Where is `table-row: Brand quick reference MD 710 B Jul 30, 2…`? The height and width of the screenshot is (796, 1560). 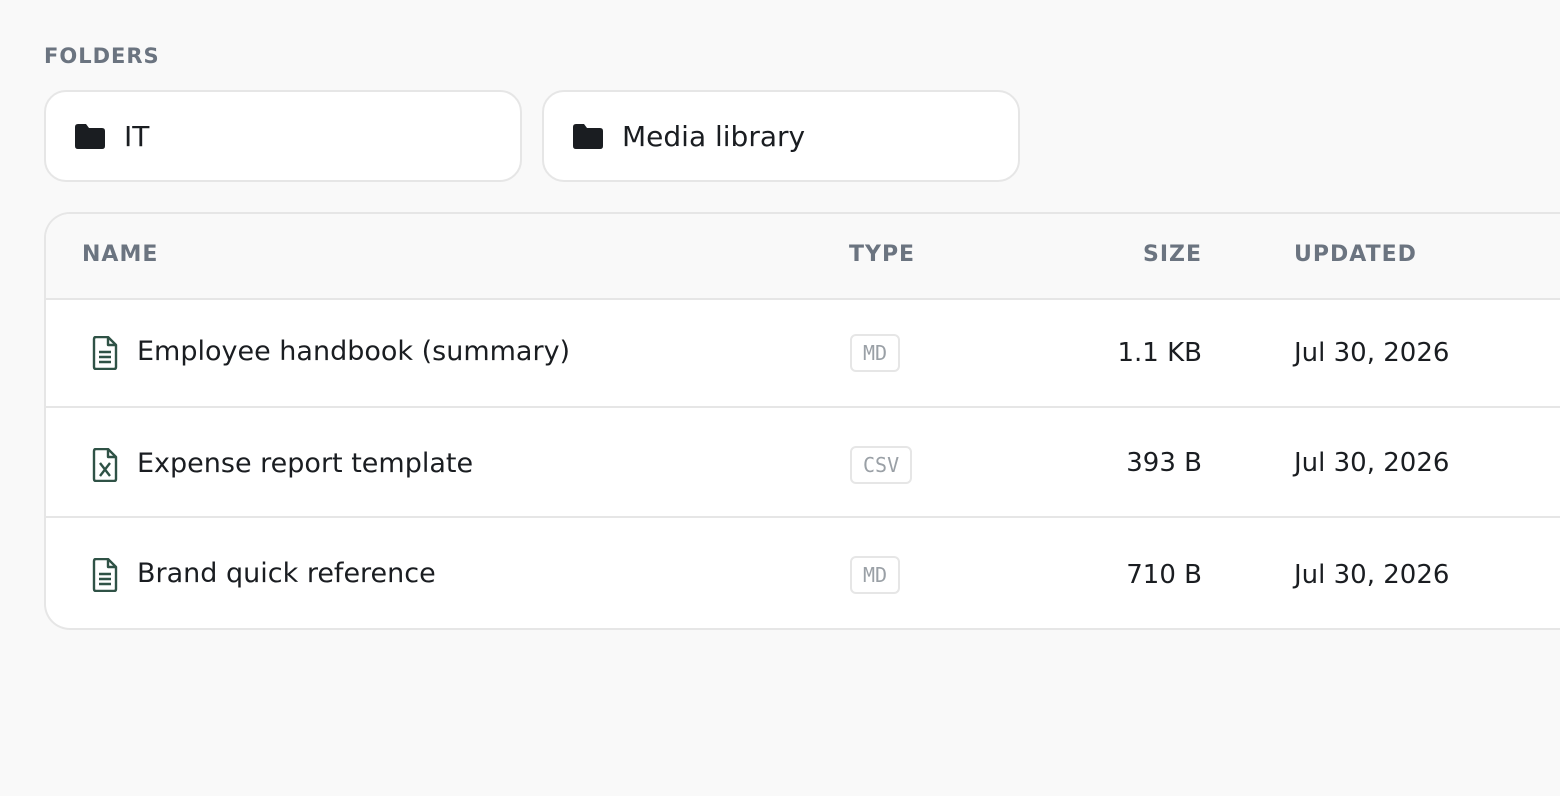 table-row: Brand quick reference MD 710 B Jul 30, 2… is located at coordinates (803, 574).